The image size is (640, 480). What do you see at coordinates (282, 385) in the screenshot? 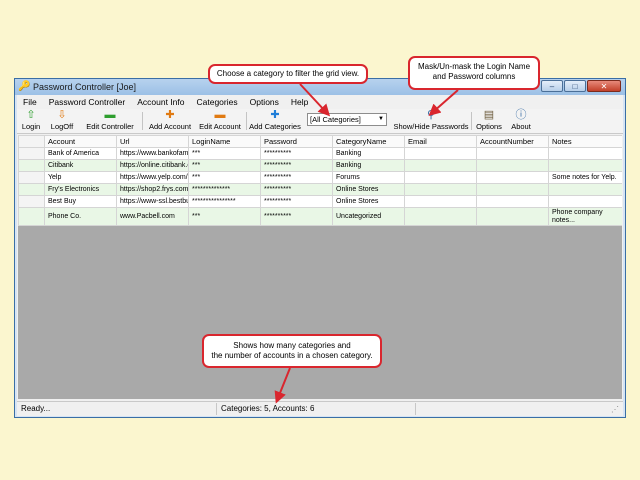
I see `arrow-counts` at bounding box center [282, 385].